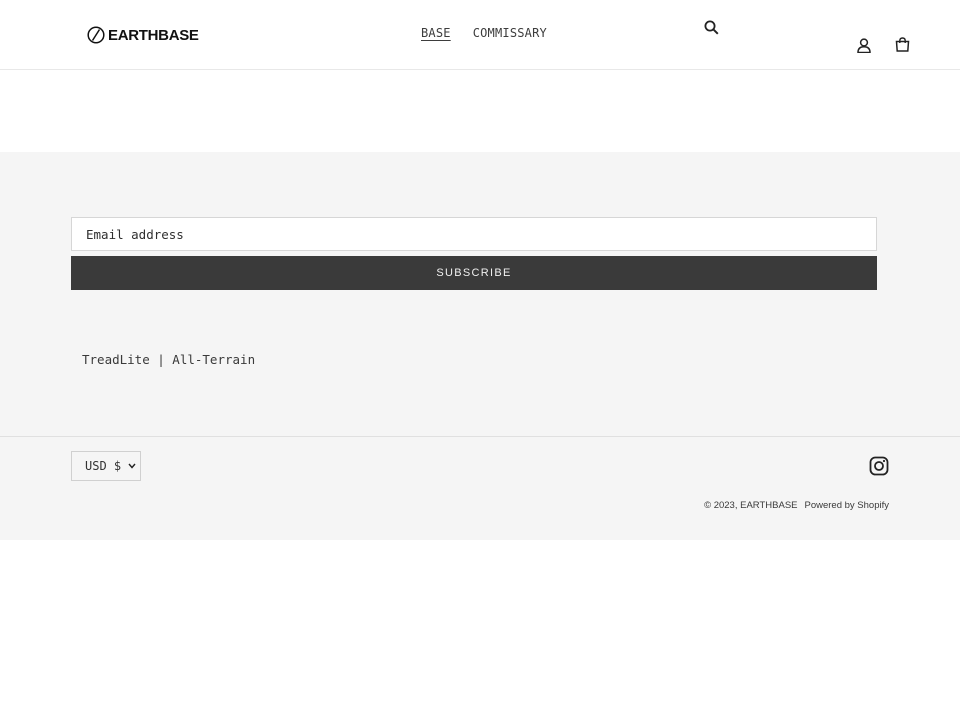  I want to click on search-icon, so click(711, 27).